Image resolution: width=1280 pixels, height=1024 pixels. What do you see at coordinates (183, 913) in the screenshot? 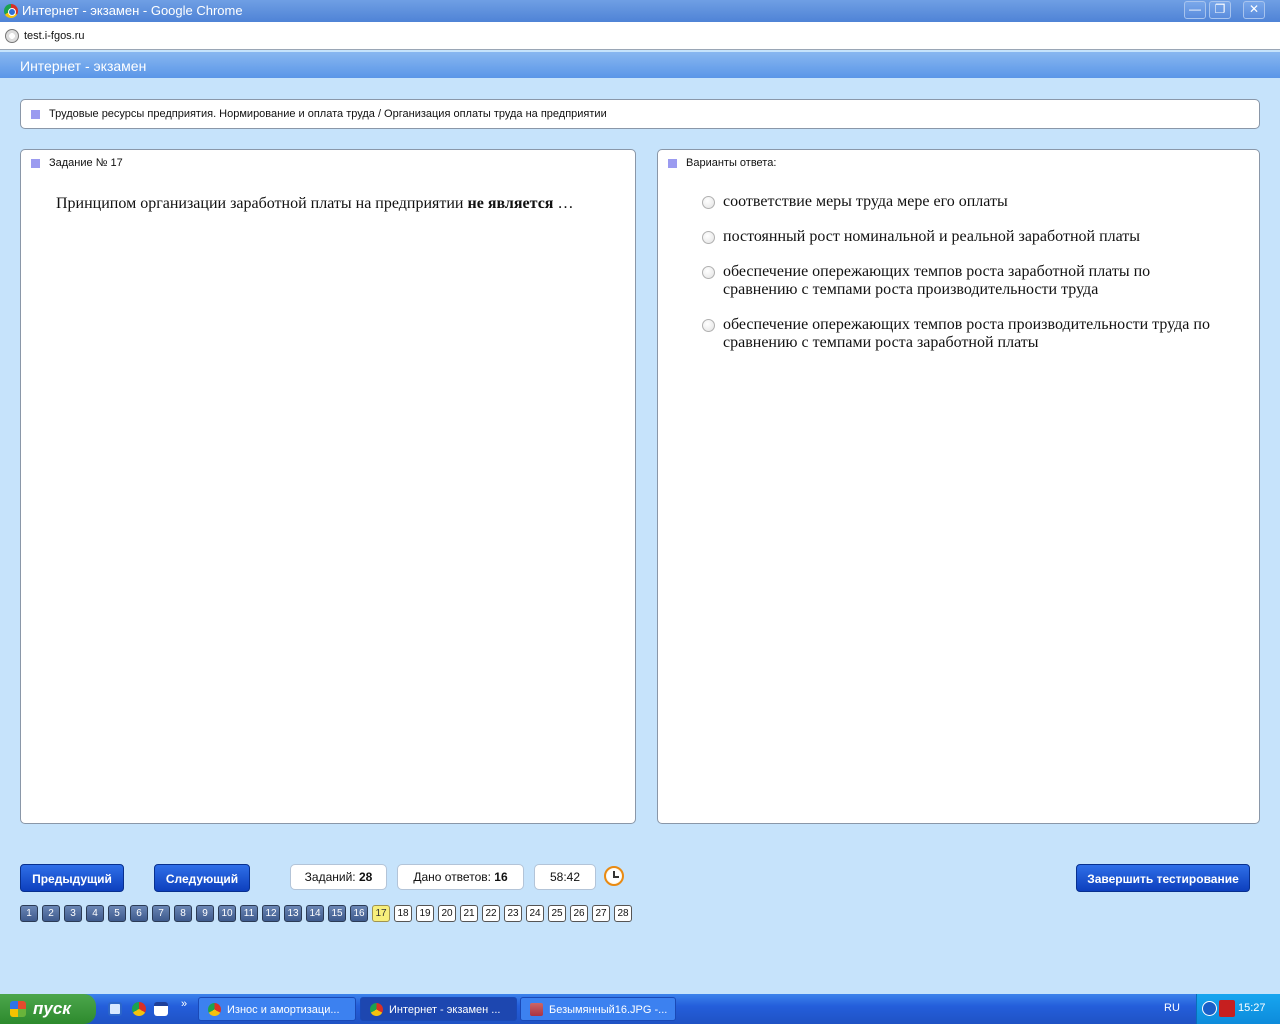
I see `page-button-8: 8` at bounding box center [183, 913].